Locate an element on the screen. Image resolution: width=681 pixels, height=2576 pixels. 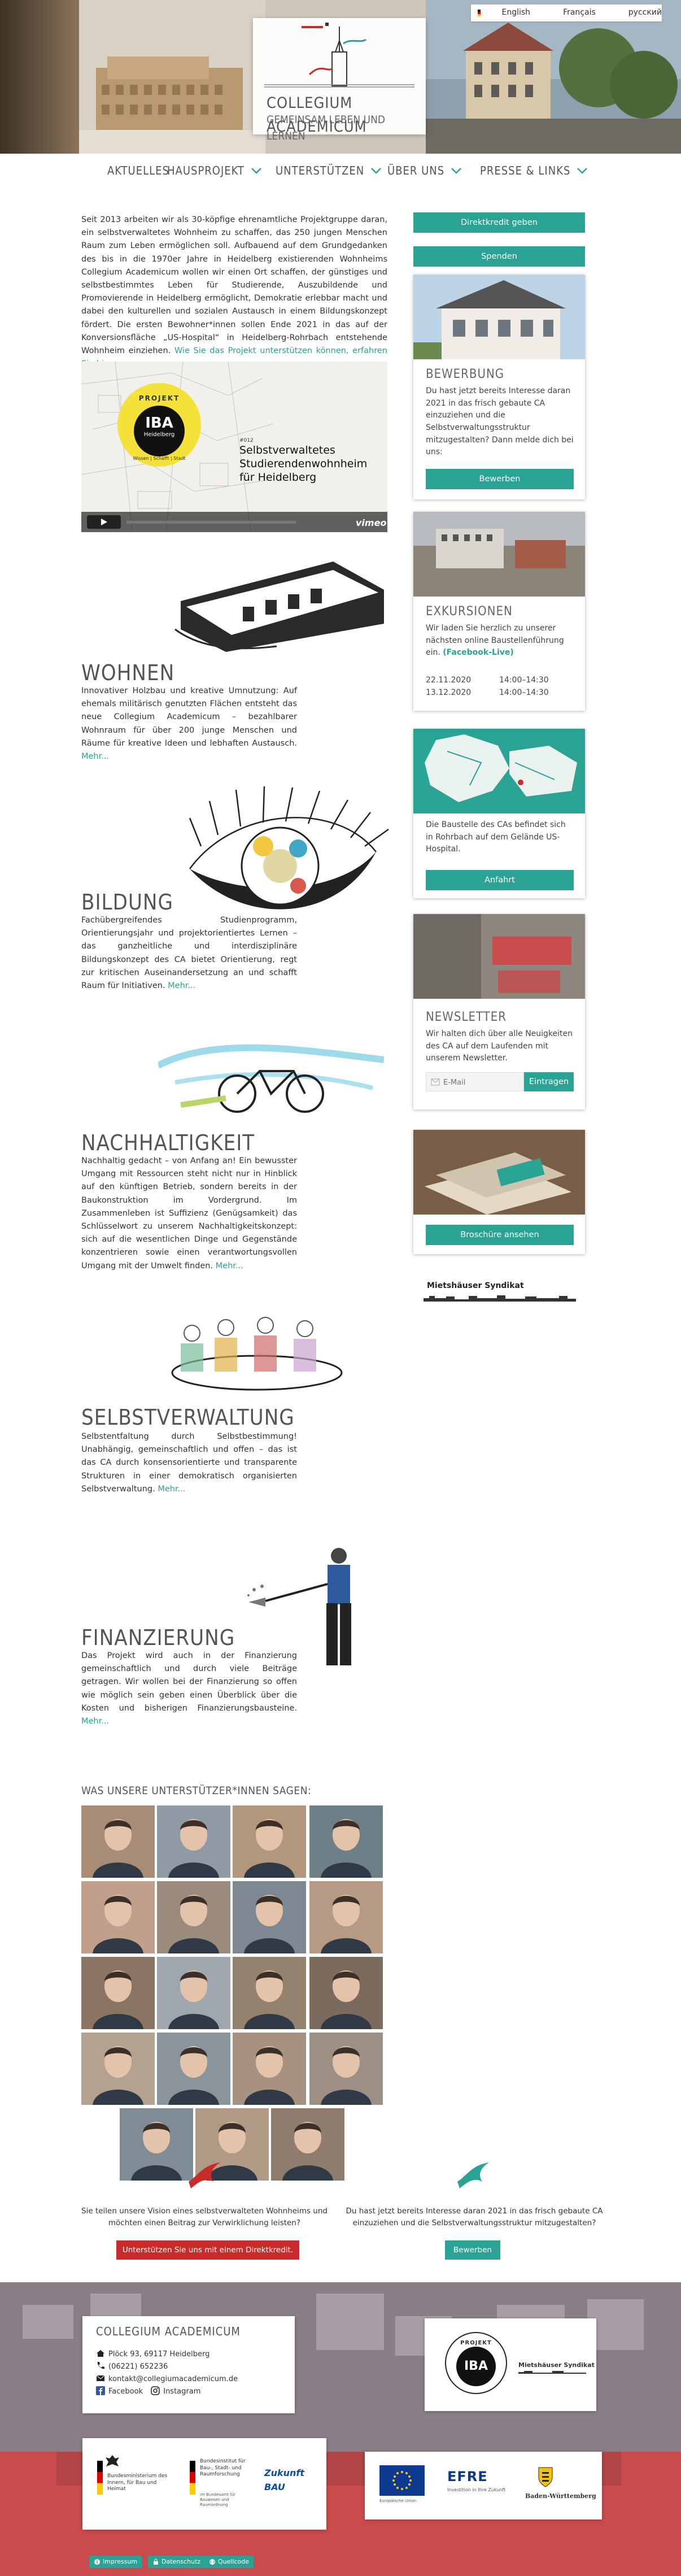
nav-label: ÜBER UNS is located at coordinates (416, 170).